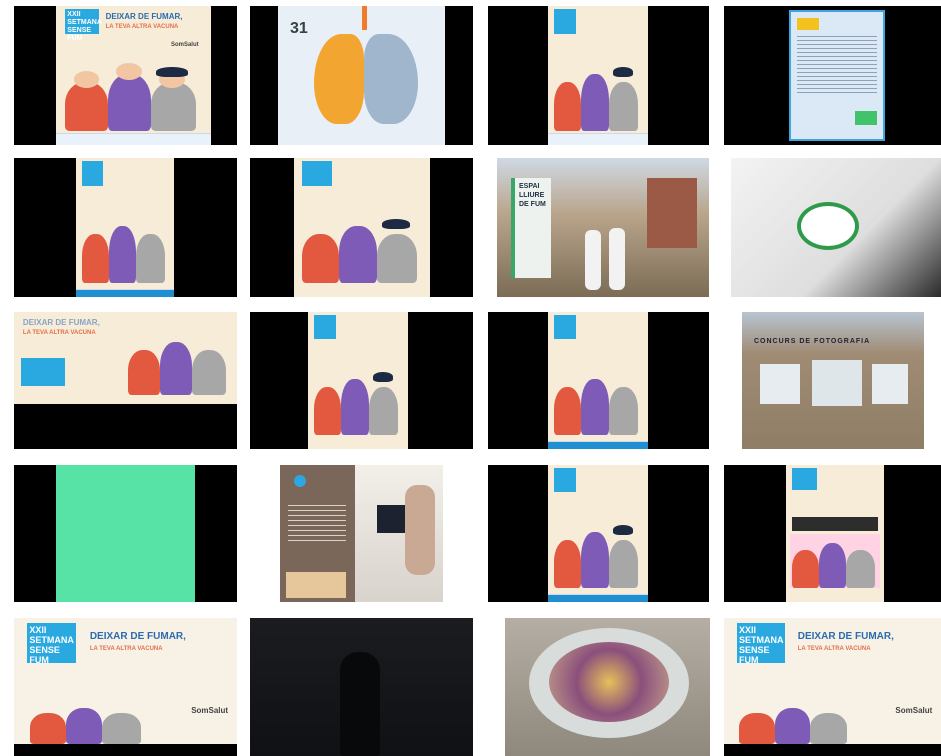 The image size is (941, 756). Describe the element at coordinates (144, 20) in the screenshot. I see `poster-headline: DEIXAR DE FUMAR, LA TEVA ALTRA VACUNA` at that location.